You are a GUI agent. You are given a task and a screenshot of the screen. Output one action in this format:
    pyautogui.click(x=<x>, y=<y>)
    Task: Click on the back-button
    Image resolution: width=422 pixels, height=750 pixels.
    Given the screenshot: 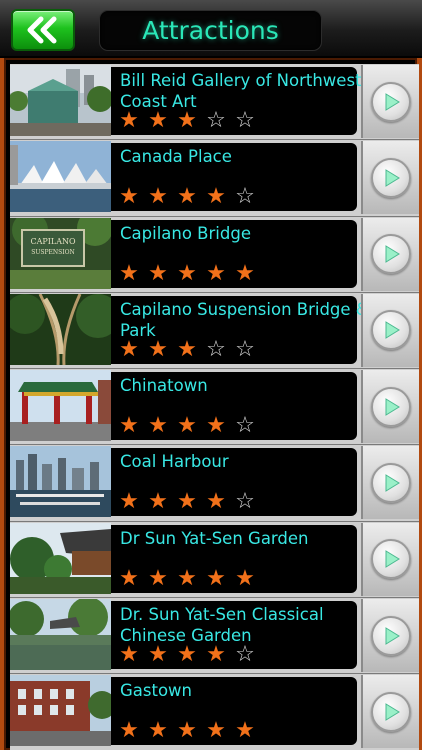 What is the action you would take?
    pyautogui.click(x=43, y=30)
    